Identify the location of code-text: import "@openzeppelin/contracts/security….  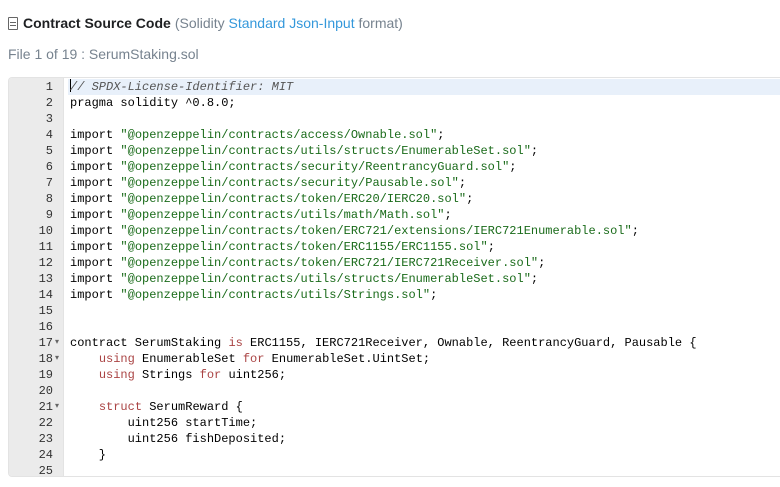
(424, 183).